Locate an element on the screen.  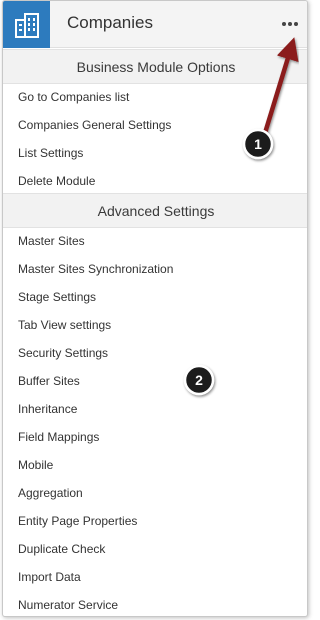
menu-item-list-settings: List Settings is located at coordinates (50, 153).